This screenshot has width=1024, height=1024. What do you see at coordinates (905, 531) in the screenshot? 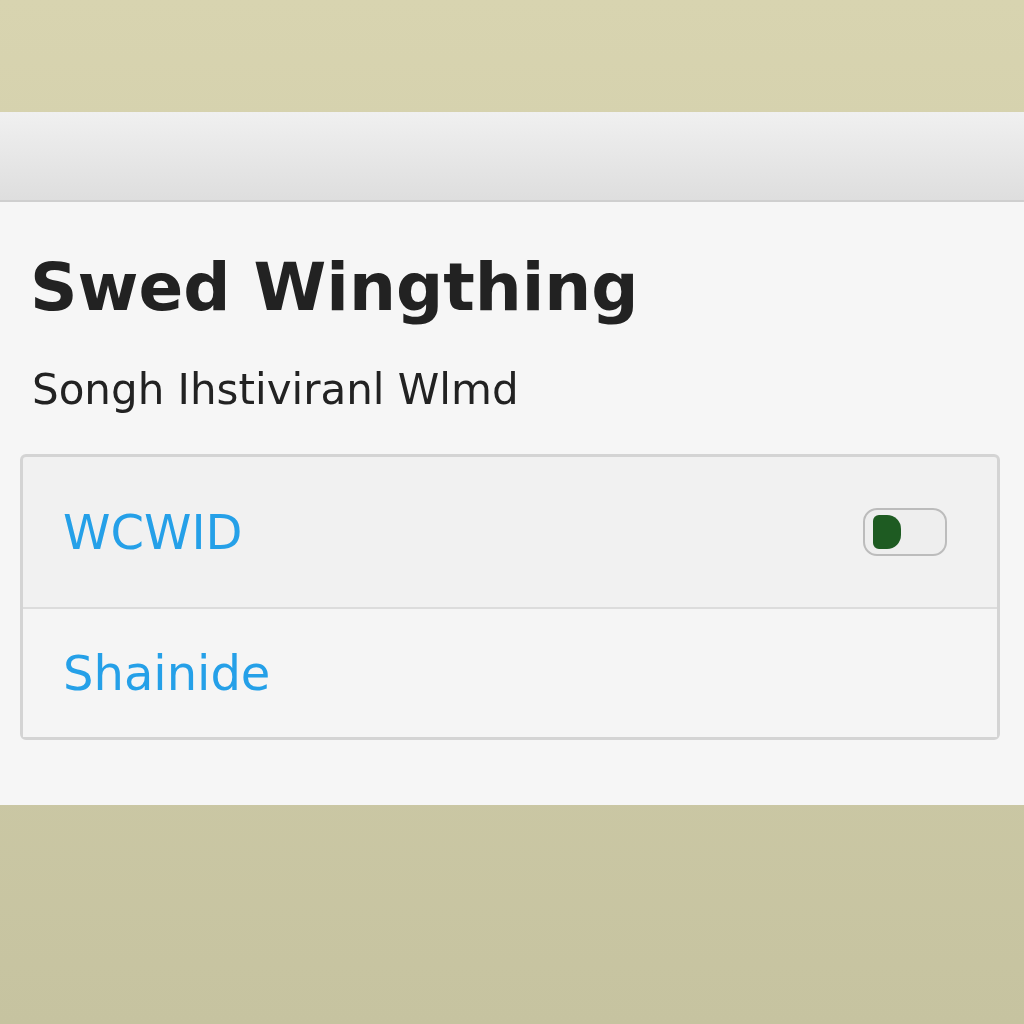
I see `toggle-switch` at bounding box center [905, 531].